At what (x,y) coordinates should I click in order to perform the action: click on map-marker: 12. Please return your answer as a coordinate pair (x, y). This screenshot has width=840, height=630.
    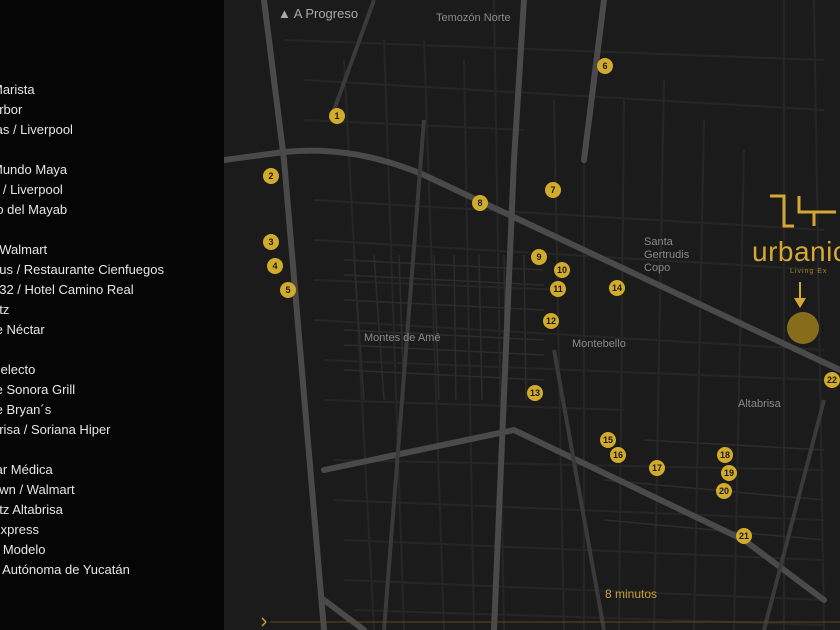
    Looking at the image, I should click on (551, 321).